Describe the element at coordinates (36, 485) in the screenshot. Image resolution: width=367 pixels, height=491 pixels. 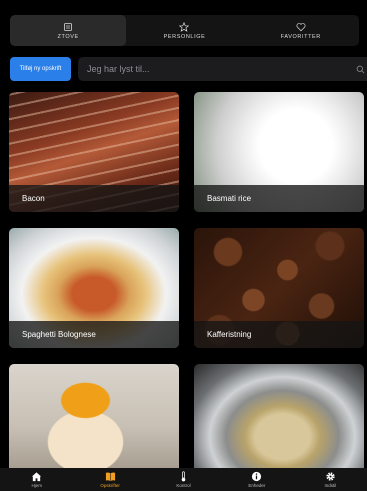
I see `nav-label: Hjem` at that location.